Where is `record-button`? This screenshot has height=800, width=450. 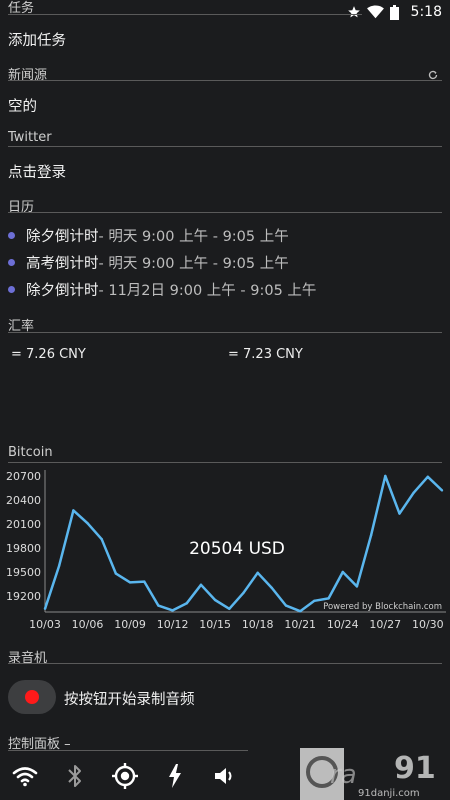
record-button is located at coordinates (32, 697).